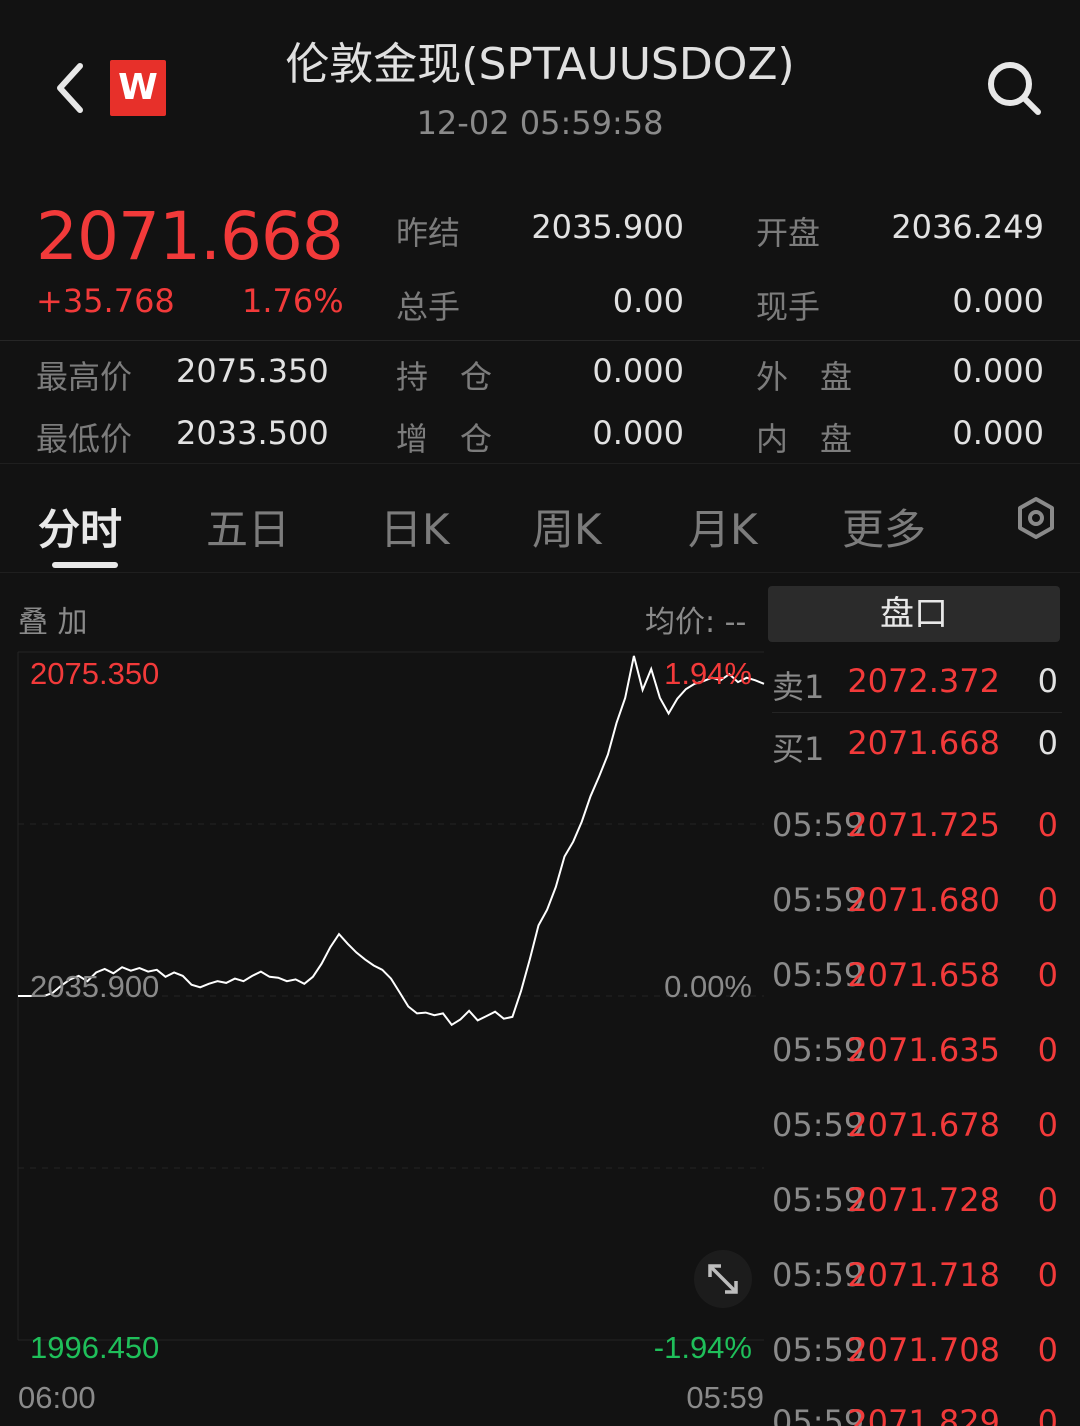  I want to click on field-label: 昨结, so click(428, 233).